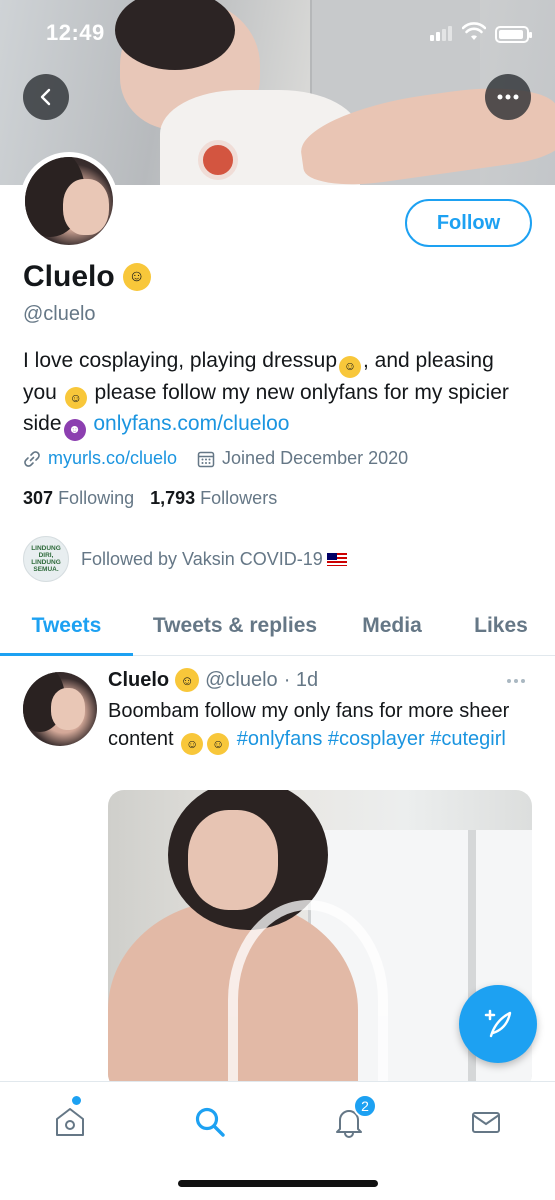 The width and height of the screenshot is (555, 1200). I want to click on heart-eyes-icon: ☺, so click(218, 744).